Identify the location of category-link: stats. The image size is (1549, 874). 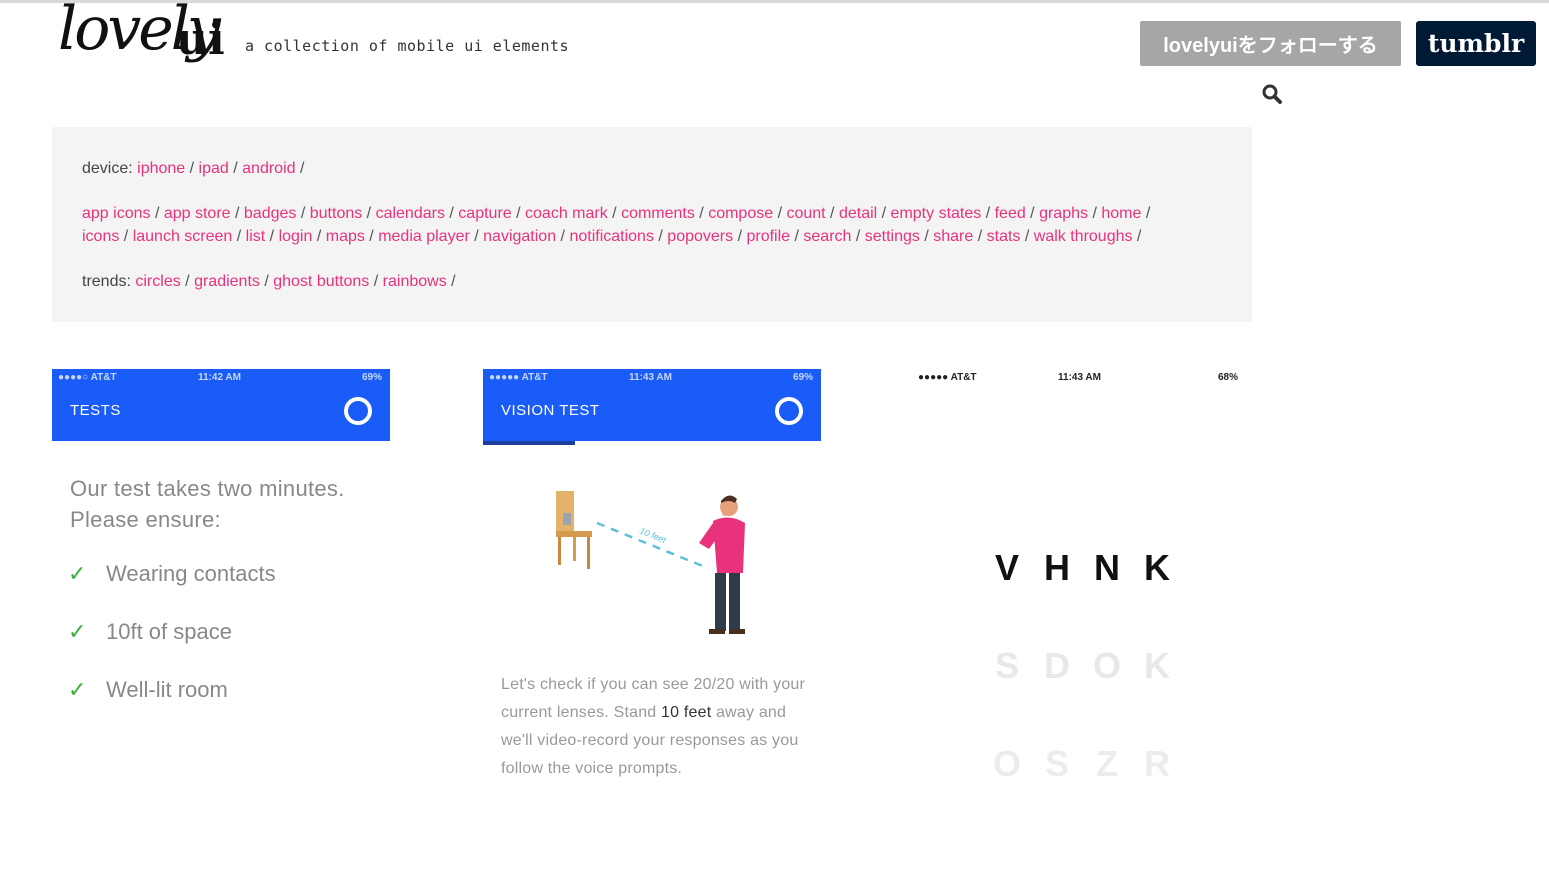
(1004, 236).